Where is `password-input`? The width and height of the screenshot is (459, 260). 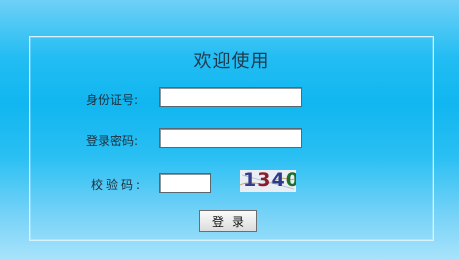 password-input is located at coordinates (230, 138).